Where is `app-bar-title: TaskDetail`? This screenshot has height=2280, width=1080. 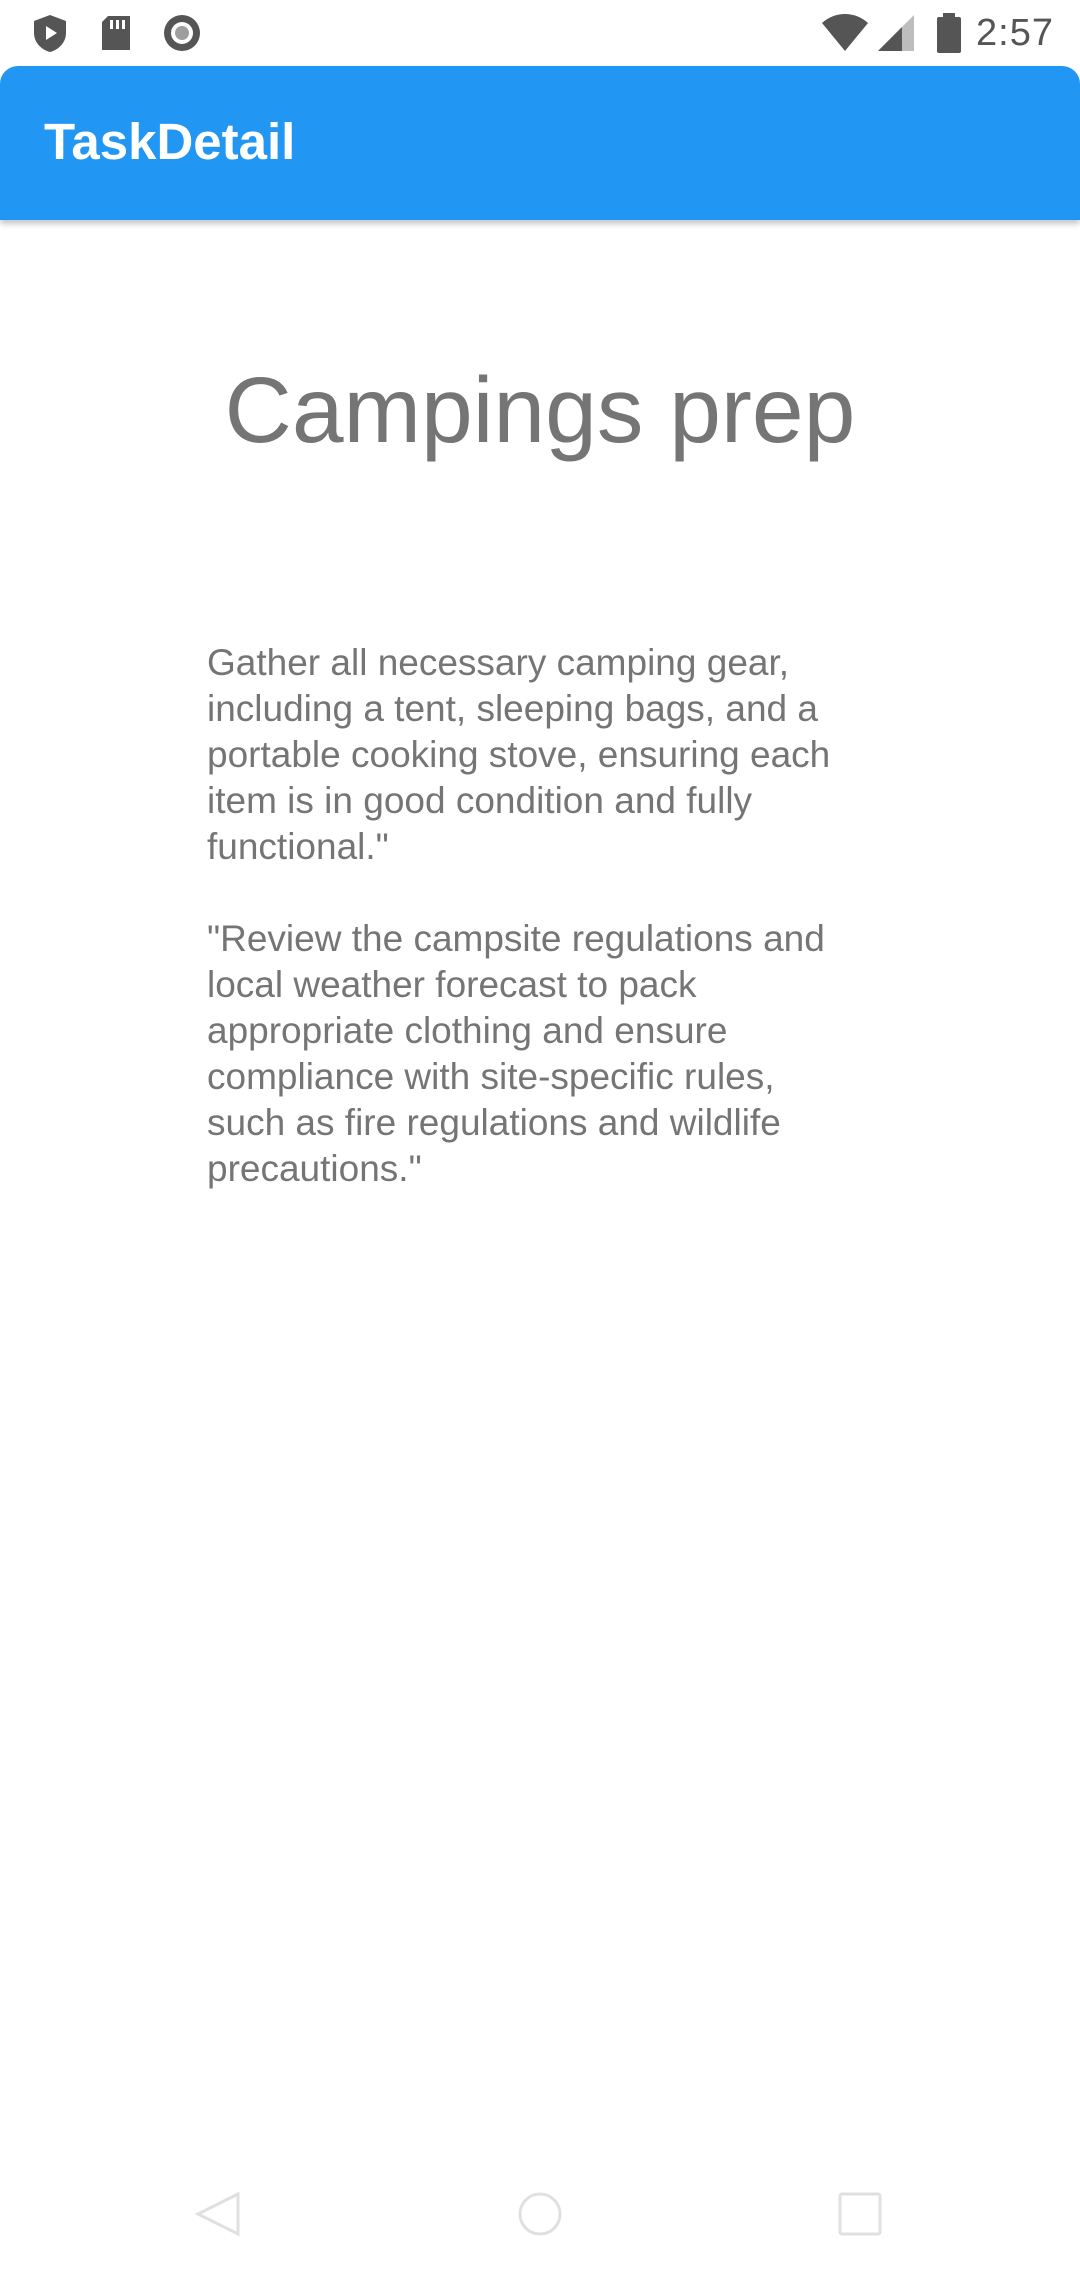 app-bar-title: TaskDetail is located at coordinates (170, 141).